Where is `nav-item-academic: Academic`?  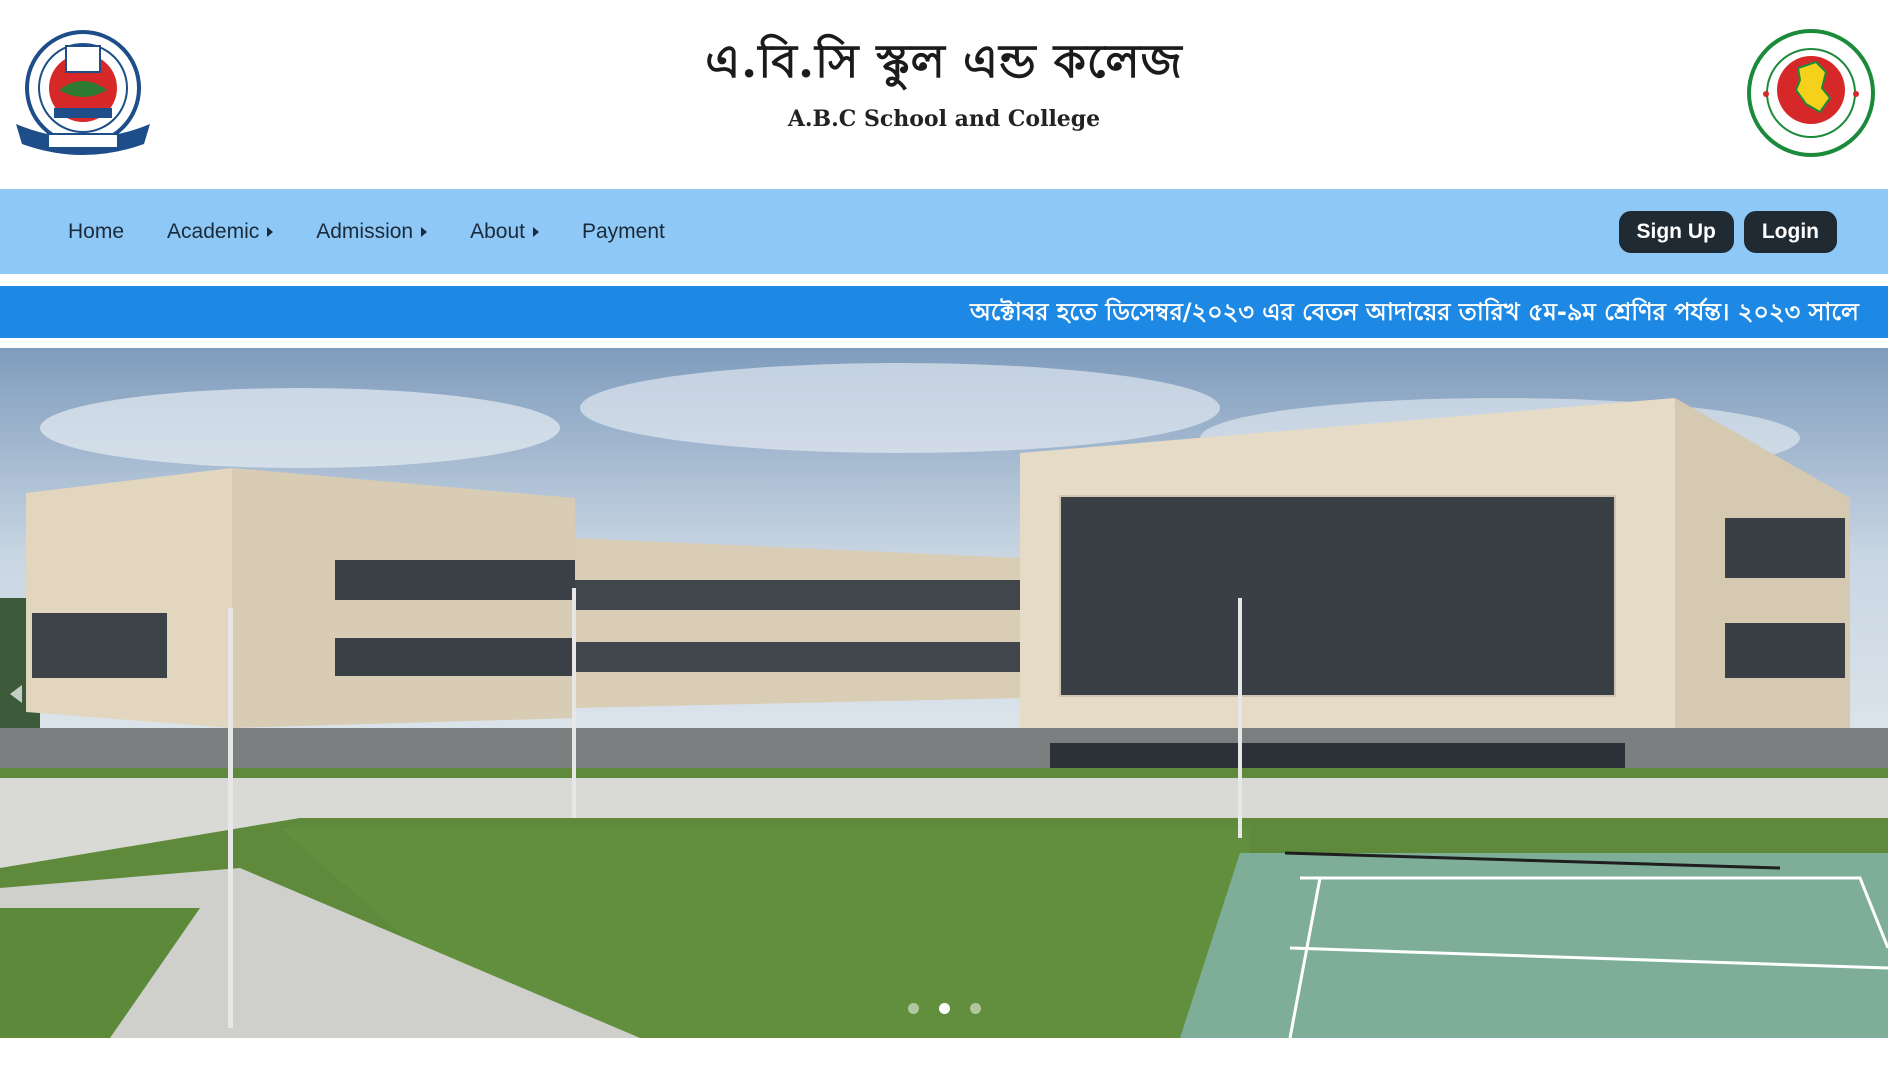 nav-item-academic: Academic is located at coordinates (220, 231).